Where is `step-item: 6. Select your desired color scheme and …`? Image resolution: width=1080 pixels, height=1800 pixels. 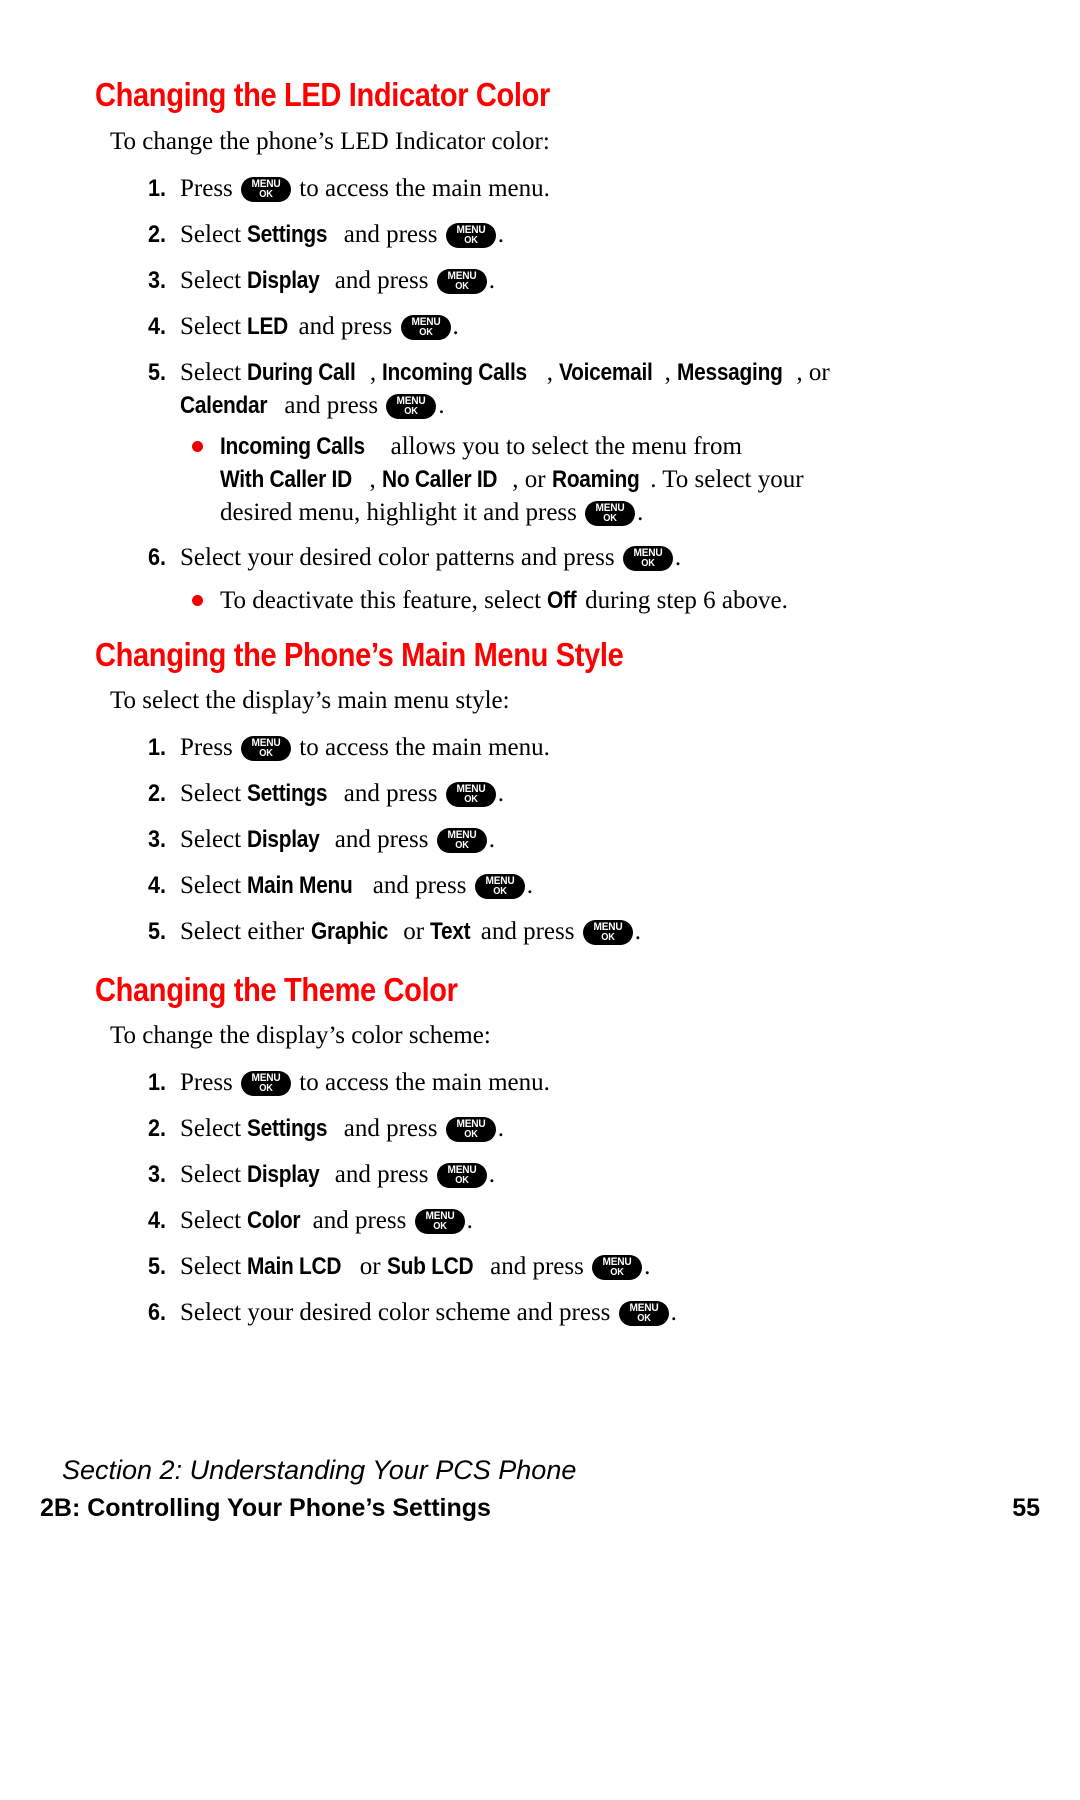
step-item: 6. Select your desired color scheme and … is located at coordinates (408, 1312).